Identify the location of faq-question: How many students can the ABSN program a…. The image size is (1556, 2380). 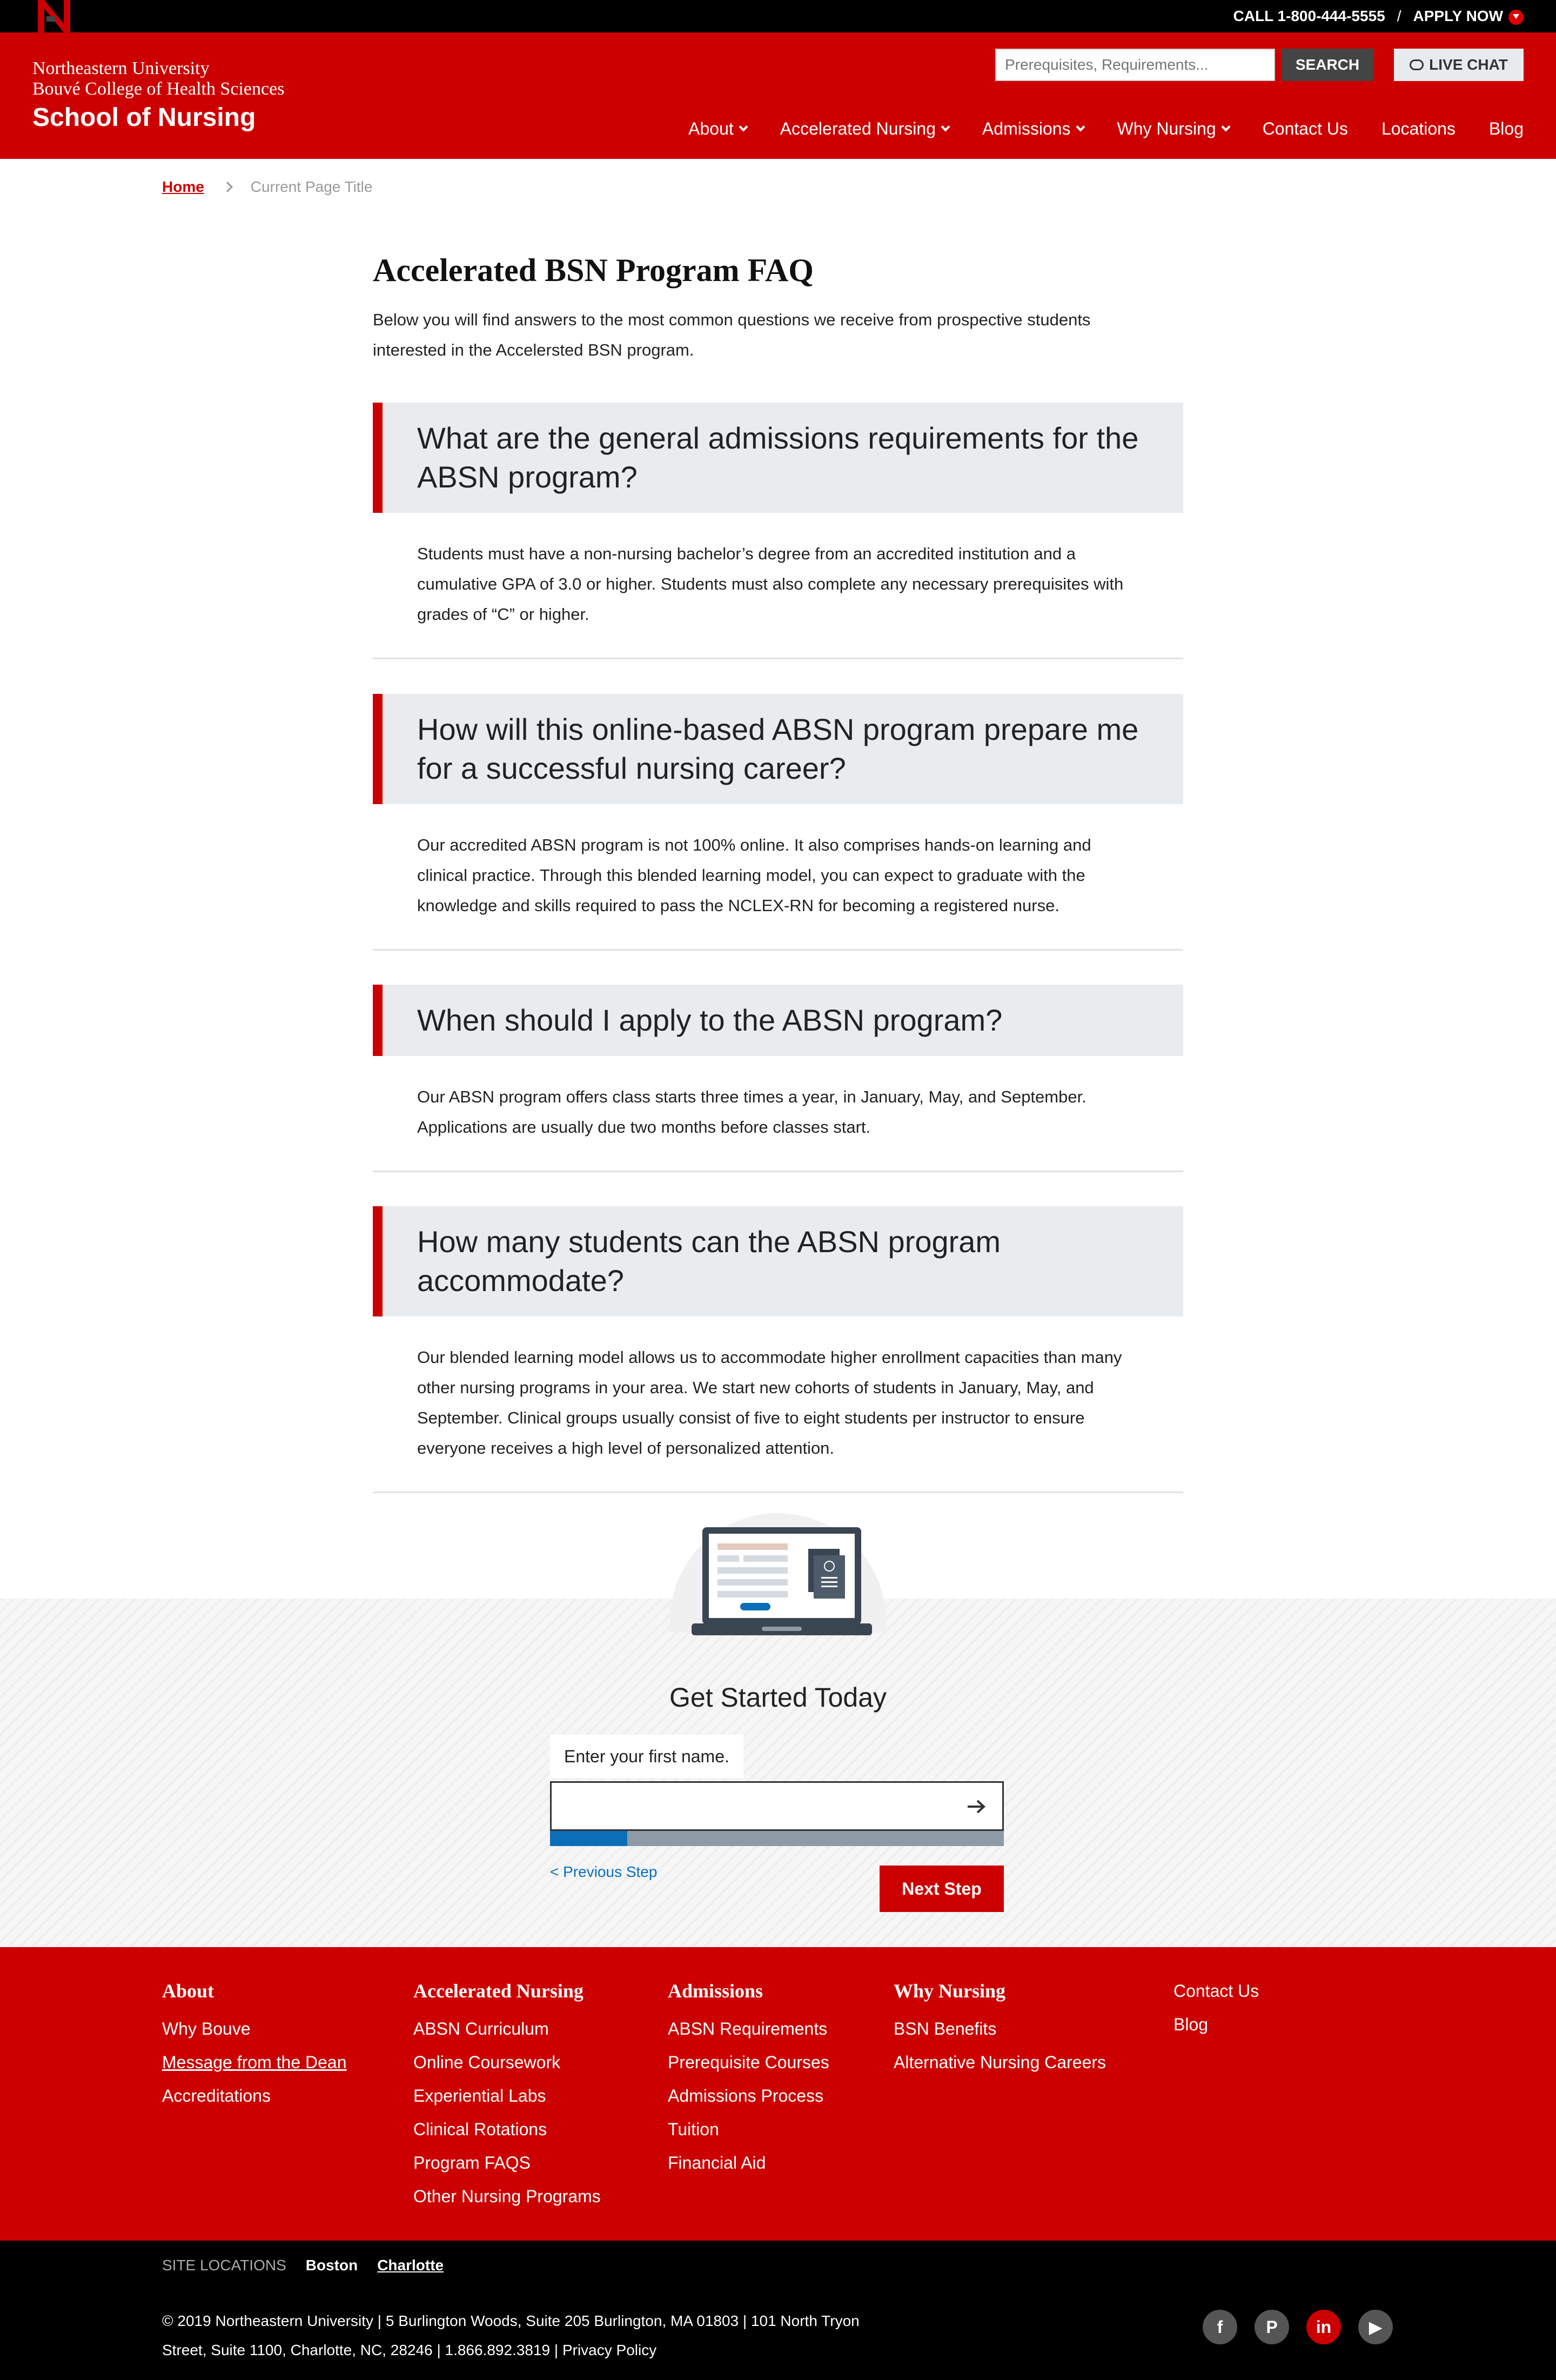
(778, 1261).